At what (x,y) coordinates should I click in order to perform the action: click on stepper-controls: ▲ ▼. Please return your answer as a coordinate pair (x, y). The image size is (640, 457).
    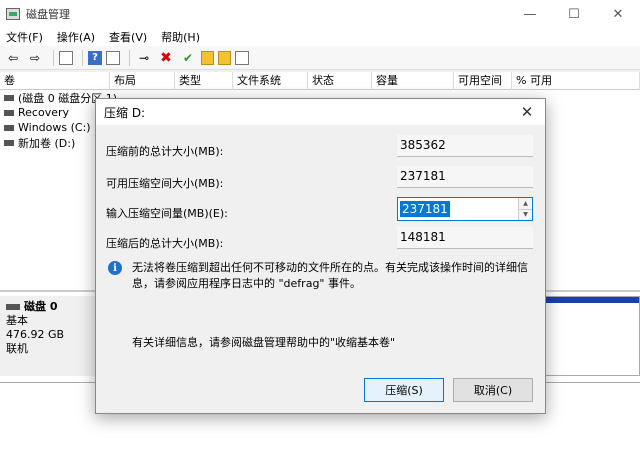
    Looking at the image, I should click on (525, 209).